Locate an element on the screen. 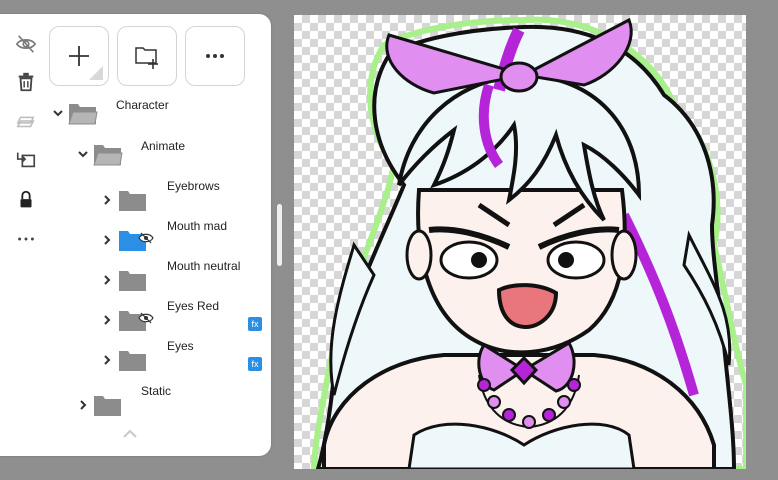 This screenshot has height=480, width=778. trash-icon is located at coordinates (26, 82).